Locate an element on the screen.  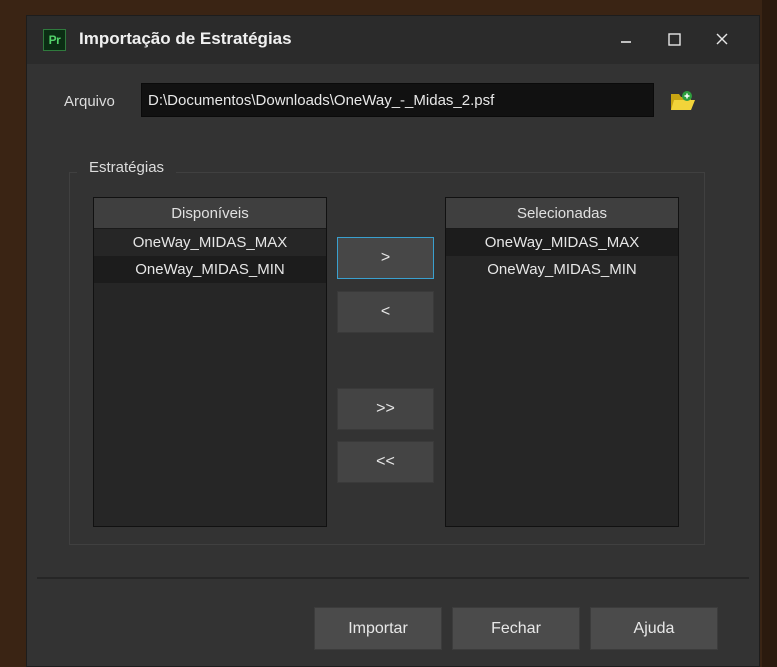
selected-list-header: Selecionadas is located at coordinates (562, 213).